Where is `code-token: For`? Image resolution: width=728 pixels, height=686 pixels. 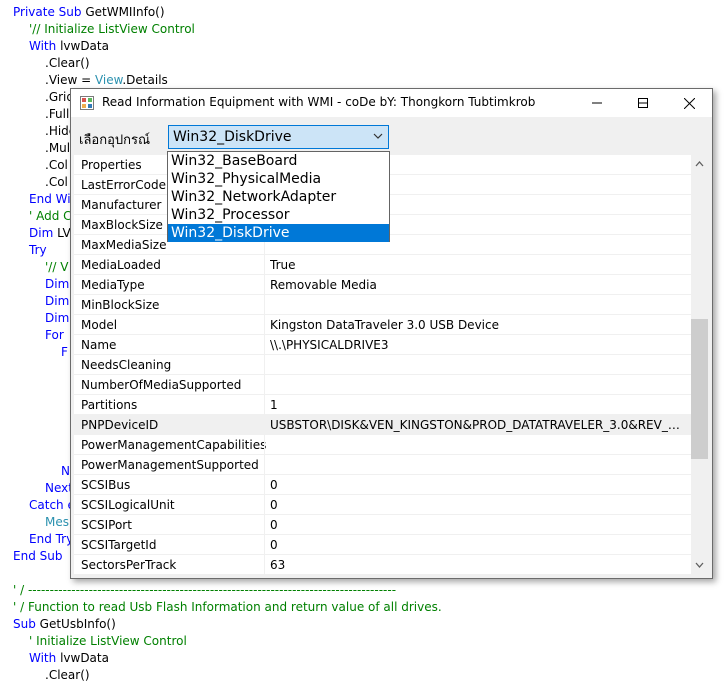 code-token: For is located at coordinates (54, 335).